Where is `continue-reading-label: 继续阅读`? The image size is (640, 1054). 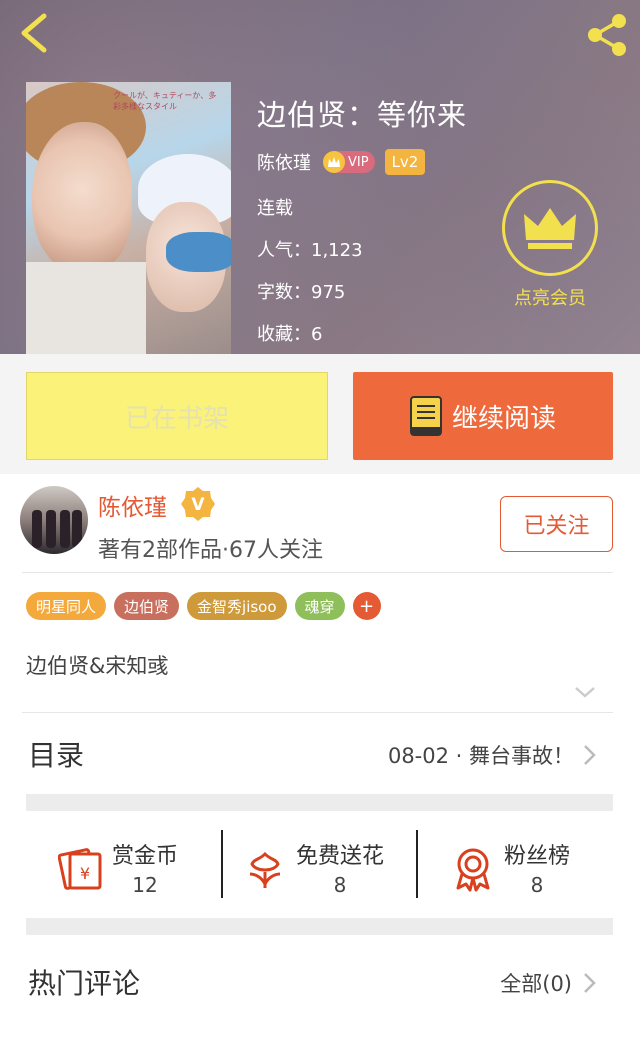 continue-reading-label: 继续阅读 is located at coordinates (503, 418).